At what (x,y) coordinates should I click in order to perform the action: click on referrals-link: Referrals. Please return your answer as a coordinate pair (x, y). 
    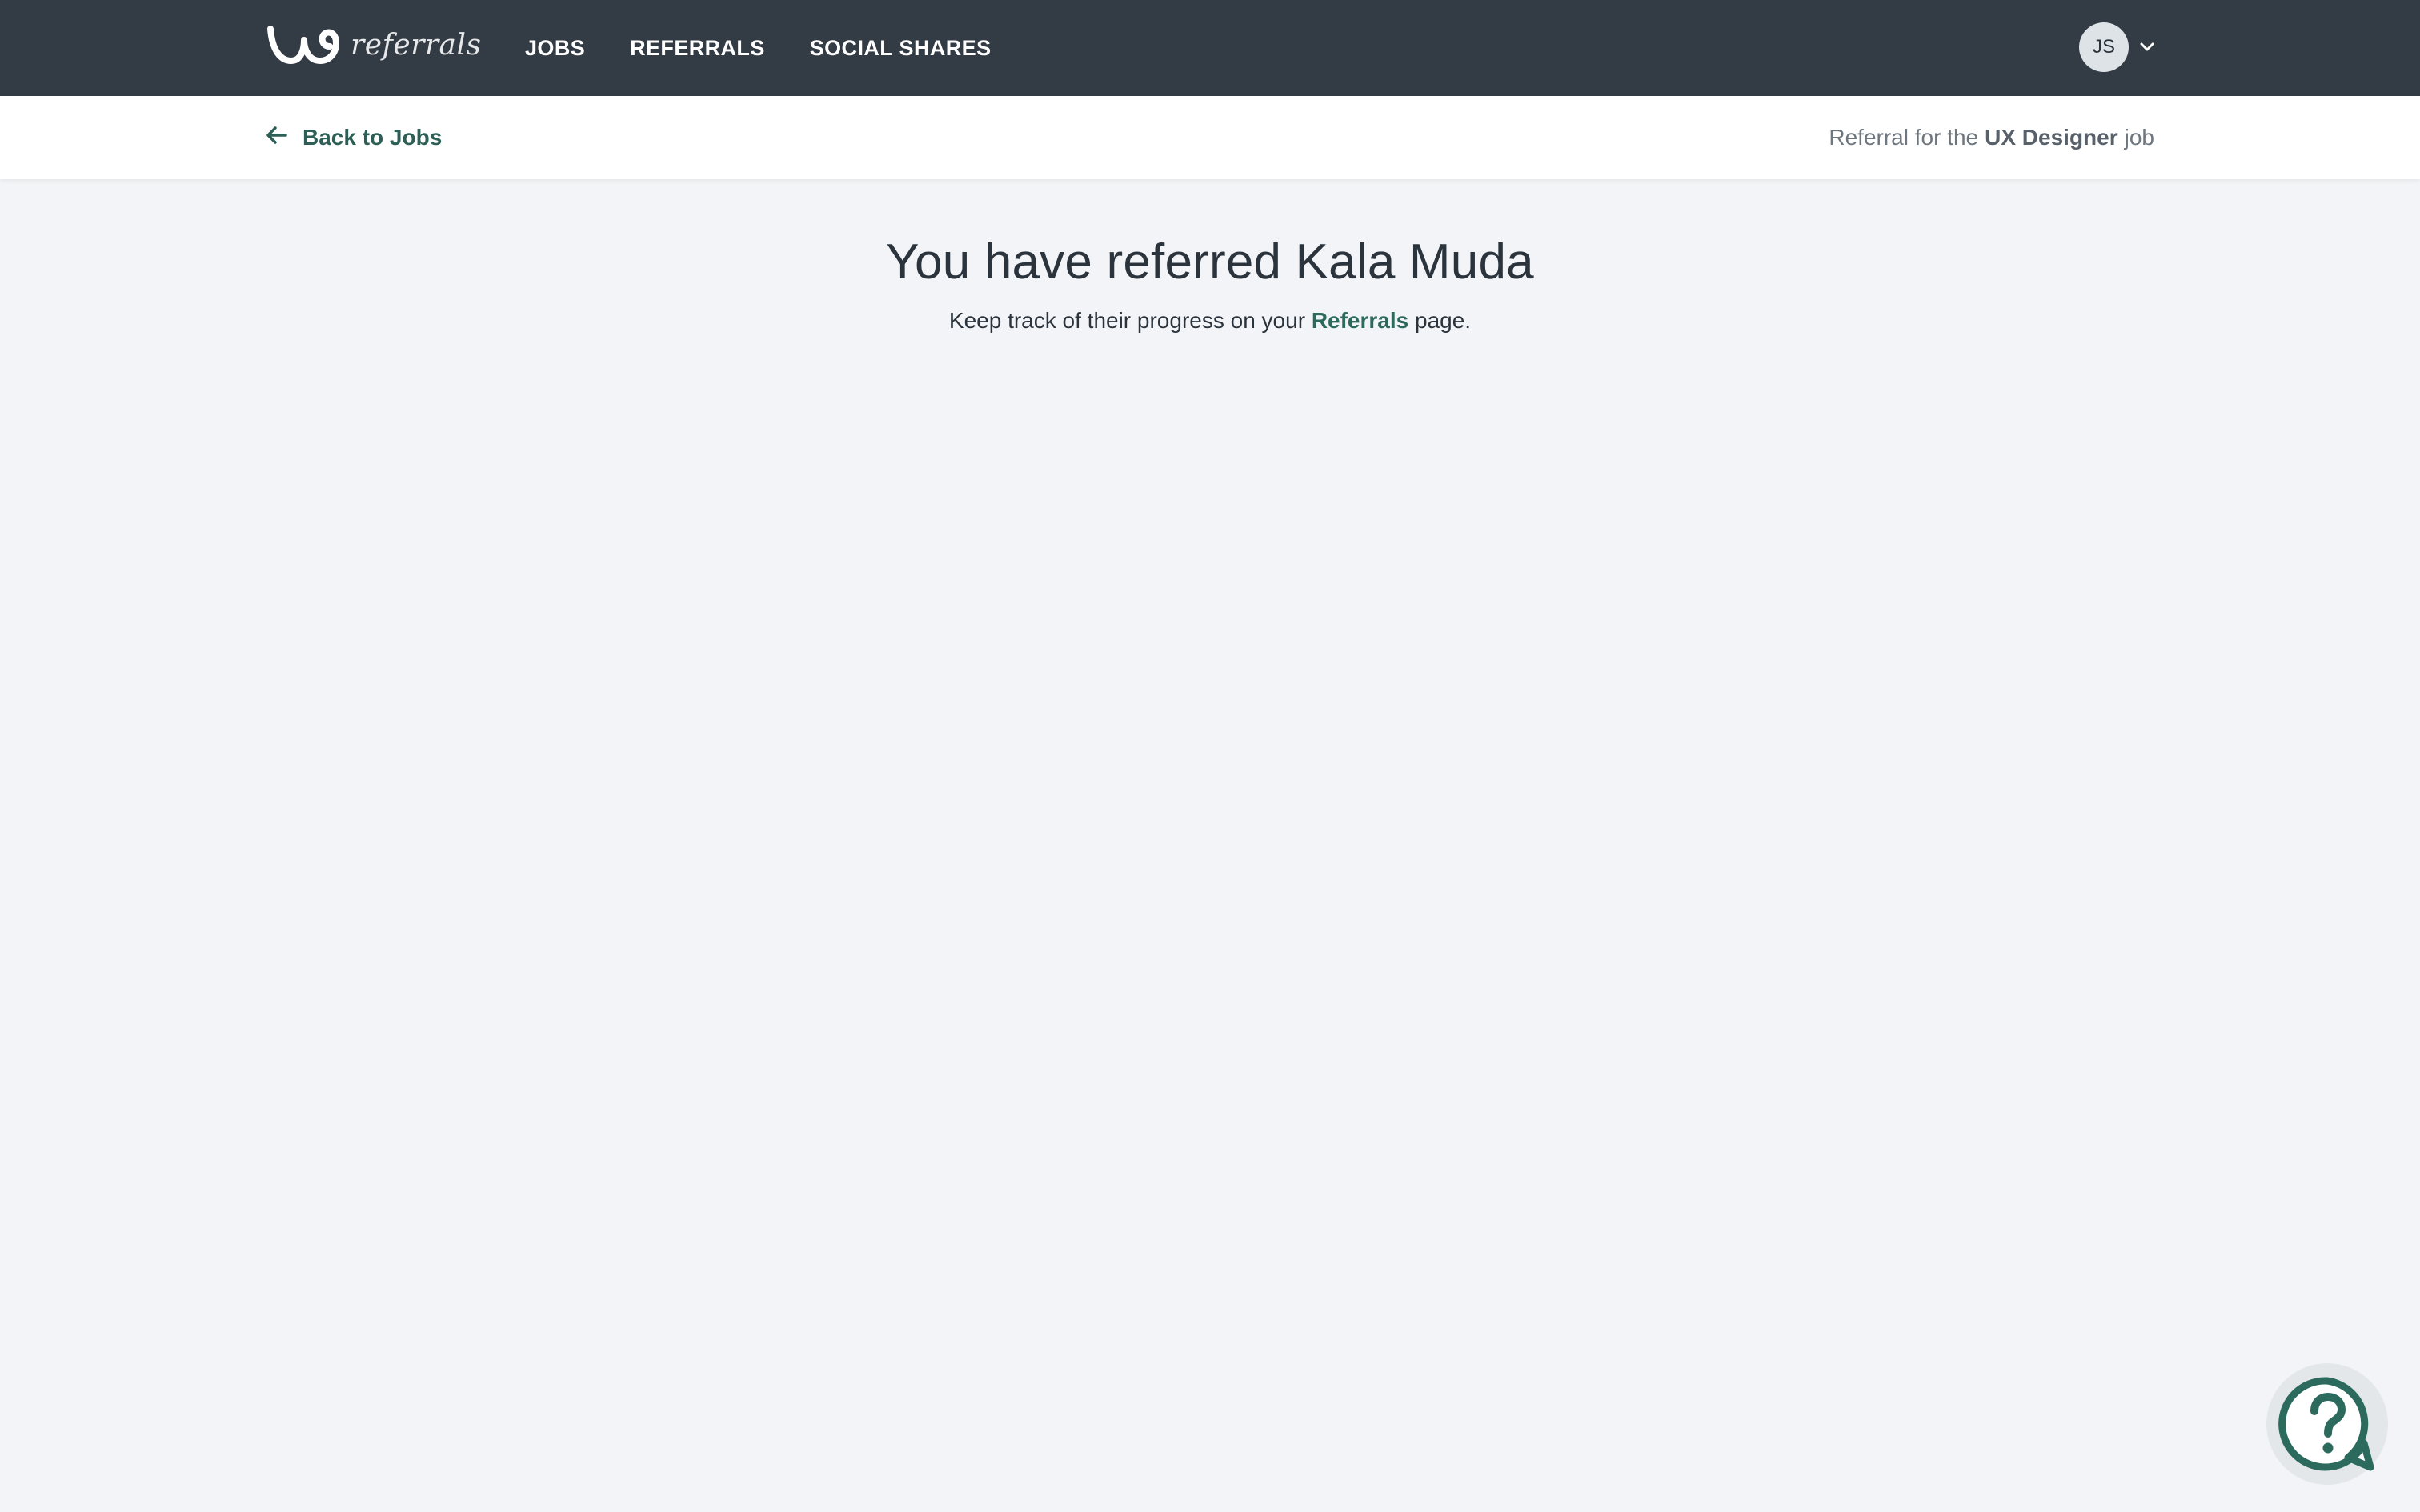
    Looking at the image, I should click on (1360, 320).